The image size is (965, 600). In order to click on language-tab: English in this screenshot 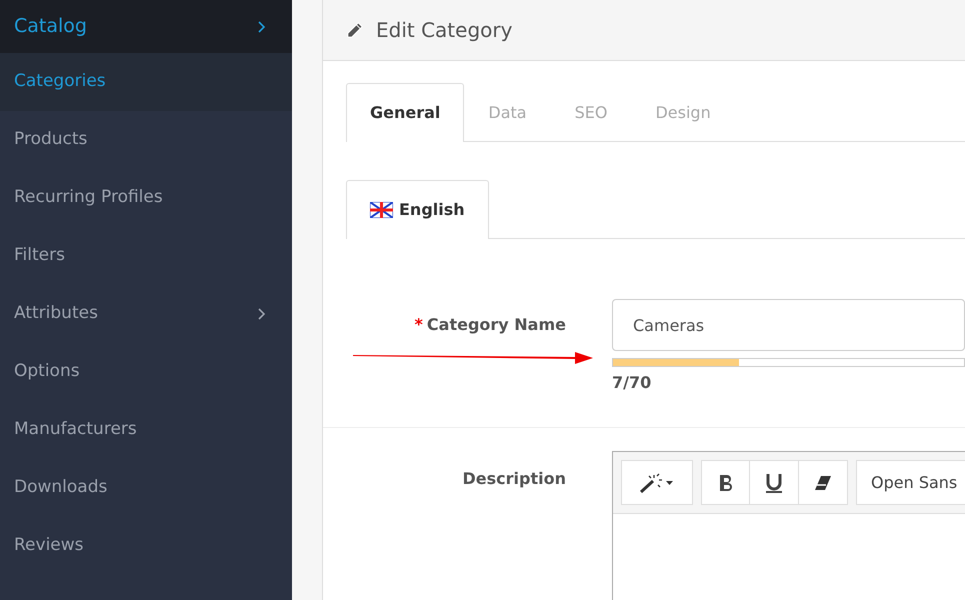, I will do `click(417, 209)`.